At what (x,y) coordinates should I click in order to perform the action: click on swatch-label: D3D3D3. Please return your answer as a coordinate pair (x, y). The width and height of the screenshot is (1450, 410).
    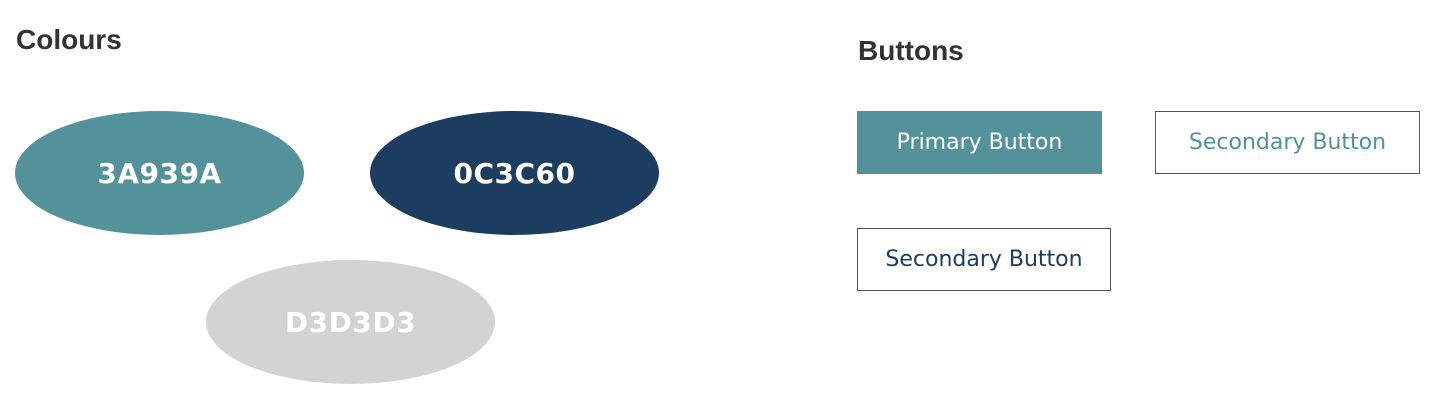
    Looking at the image, I should click on (350, 322).